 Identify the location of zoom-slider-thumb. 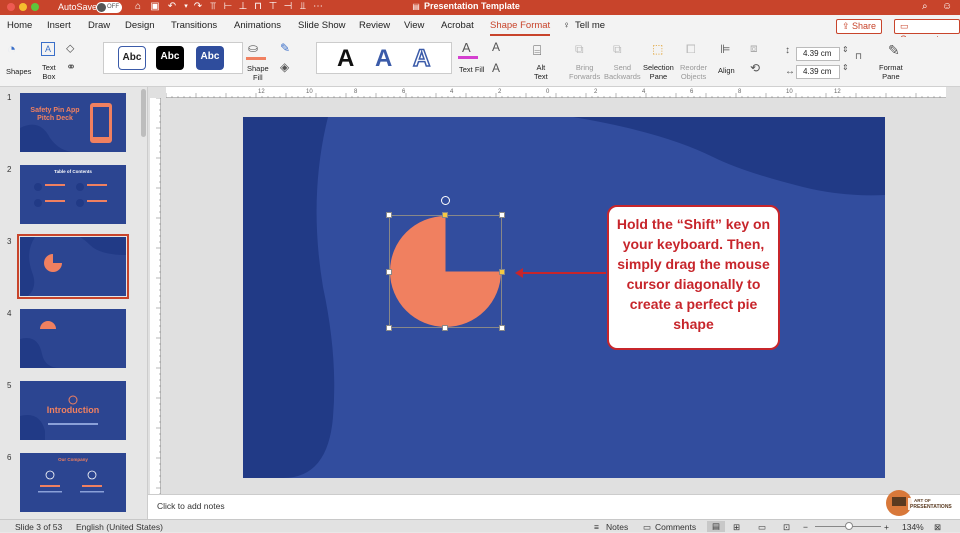
(849, 526).